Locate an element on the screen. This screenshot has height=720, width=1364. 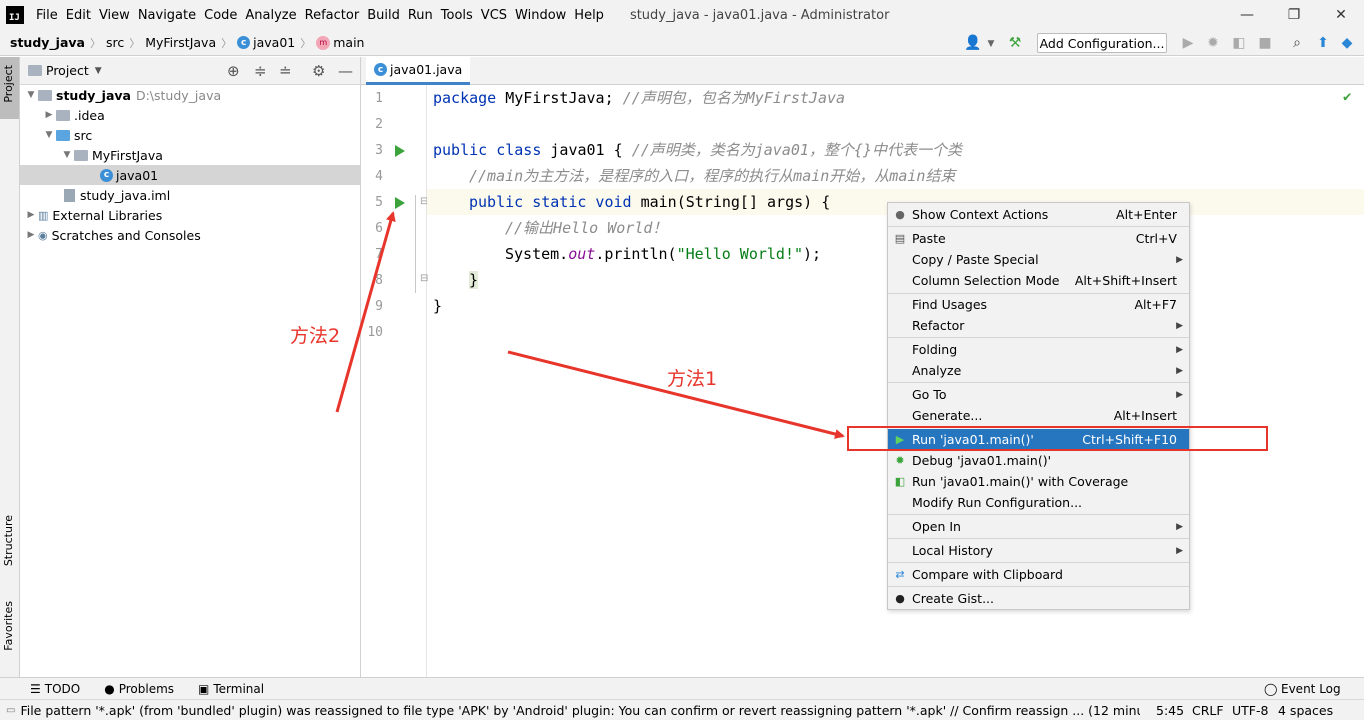
tree-item-label: .idea is located at coordinates (89, 115).